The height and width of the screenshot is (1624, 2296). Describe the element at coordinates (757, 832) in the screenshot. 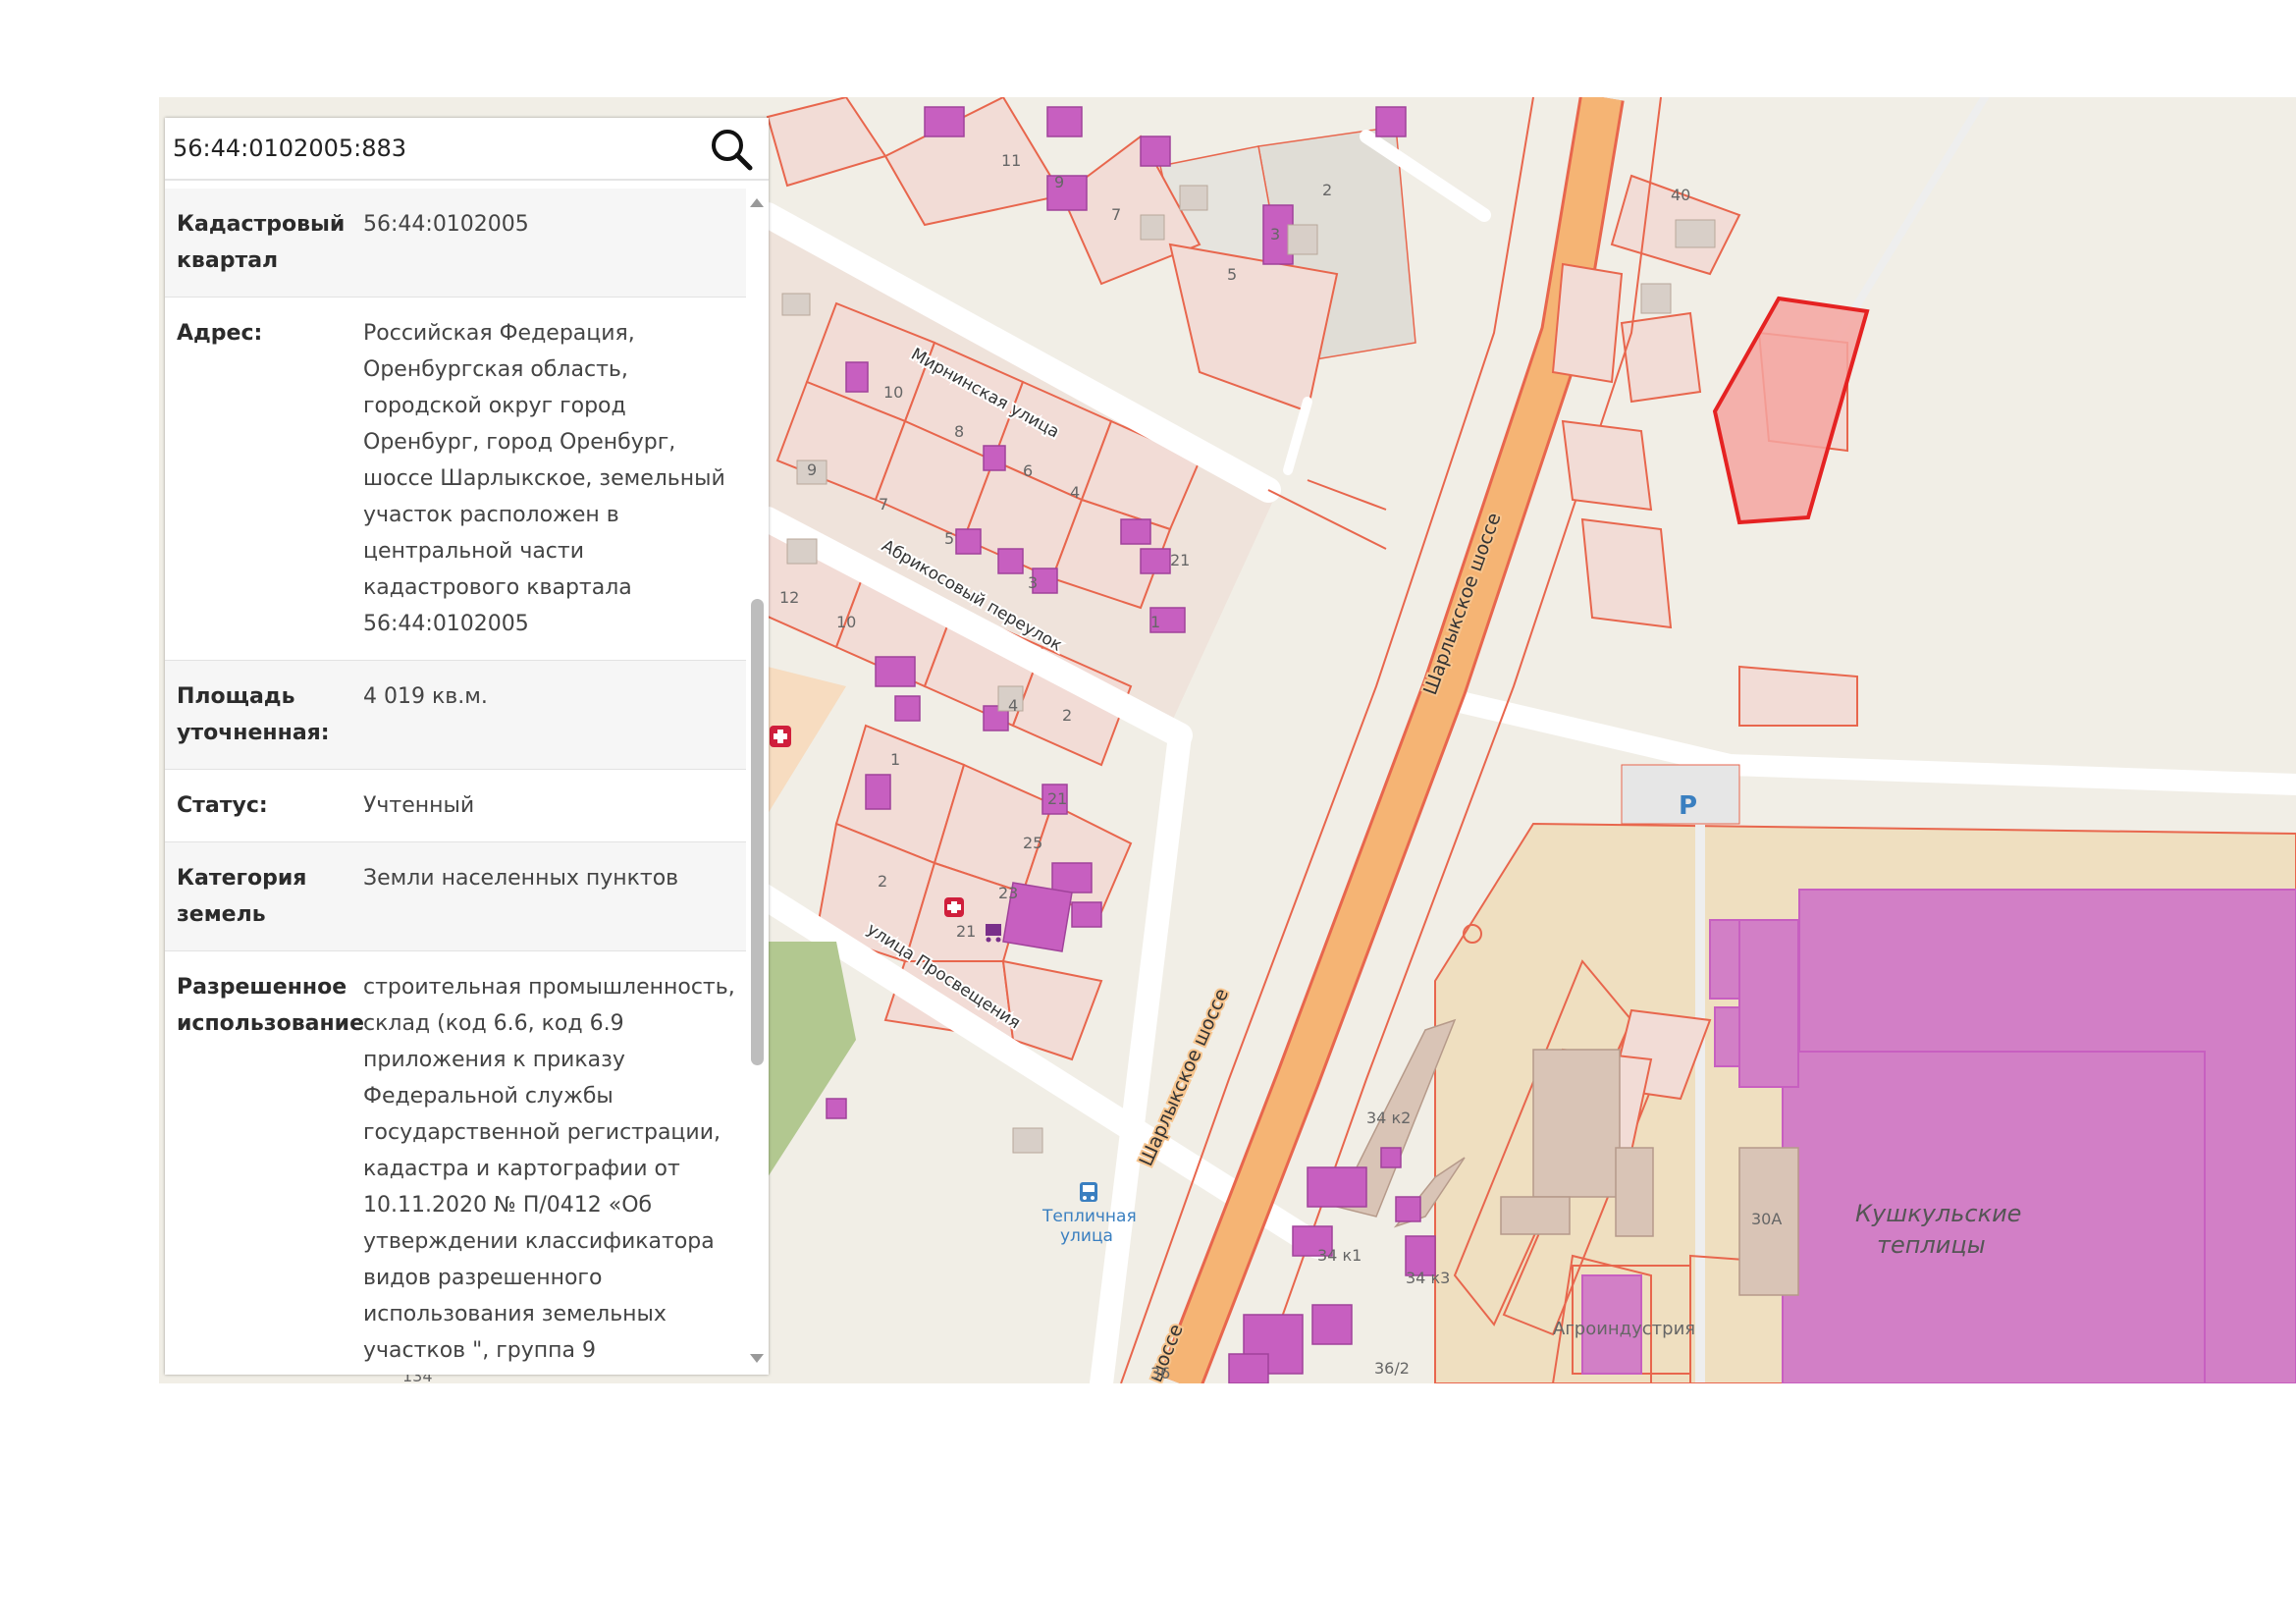

I see `scrollbar-thumb` at that location.